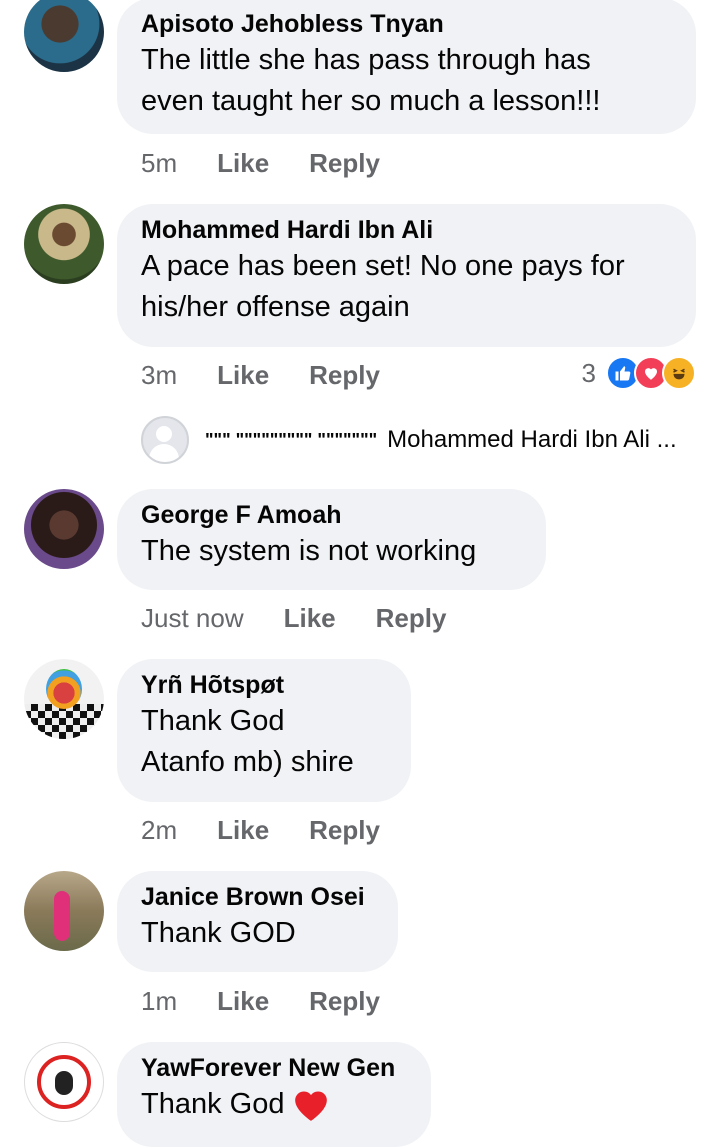 The width and height of the screenshot is (720, 1147). I want to click on comment-bubble: George F Amoah The system is not working, so click(331, 539).